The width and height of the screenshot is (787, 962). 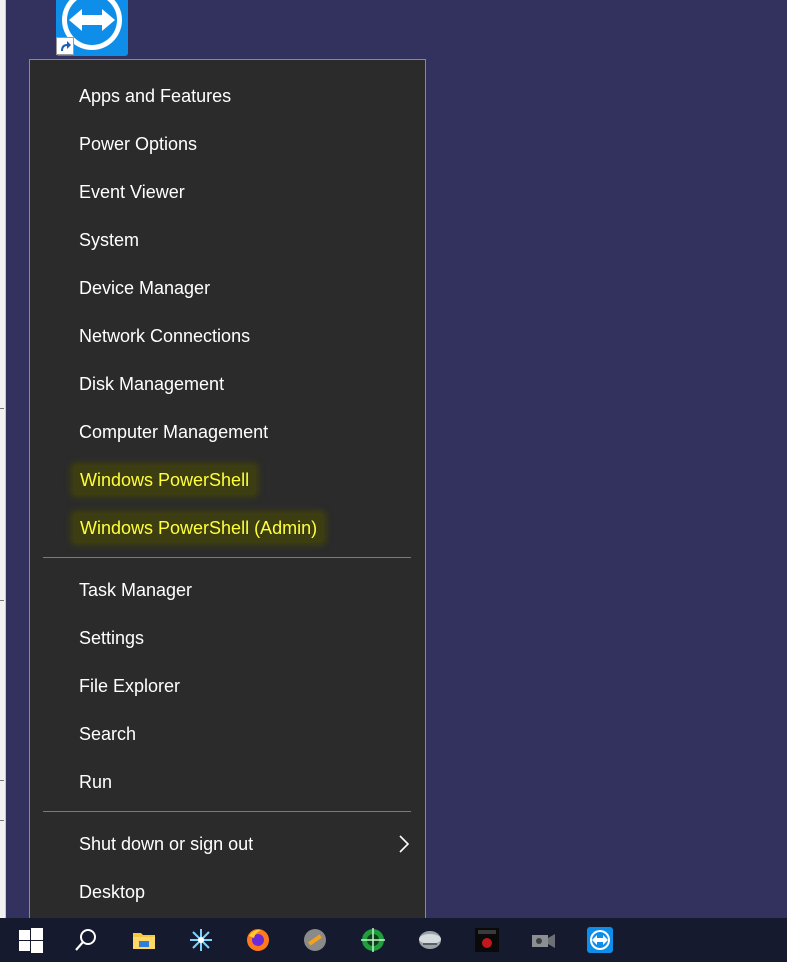 What do you see at coordinates (108, 734) in the screenshot?
I see `menu-item-label: Search` at bounding box center [108, 734].